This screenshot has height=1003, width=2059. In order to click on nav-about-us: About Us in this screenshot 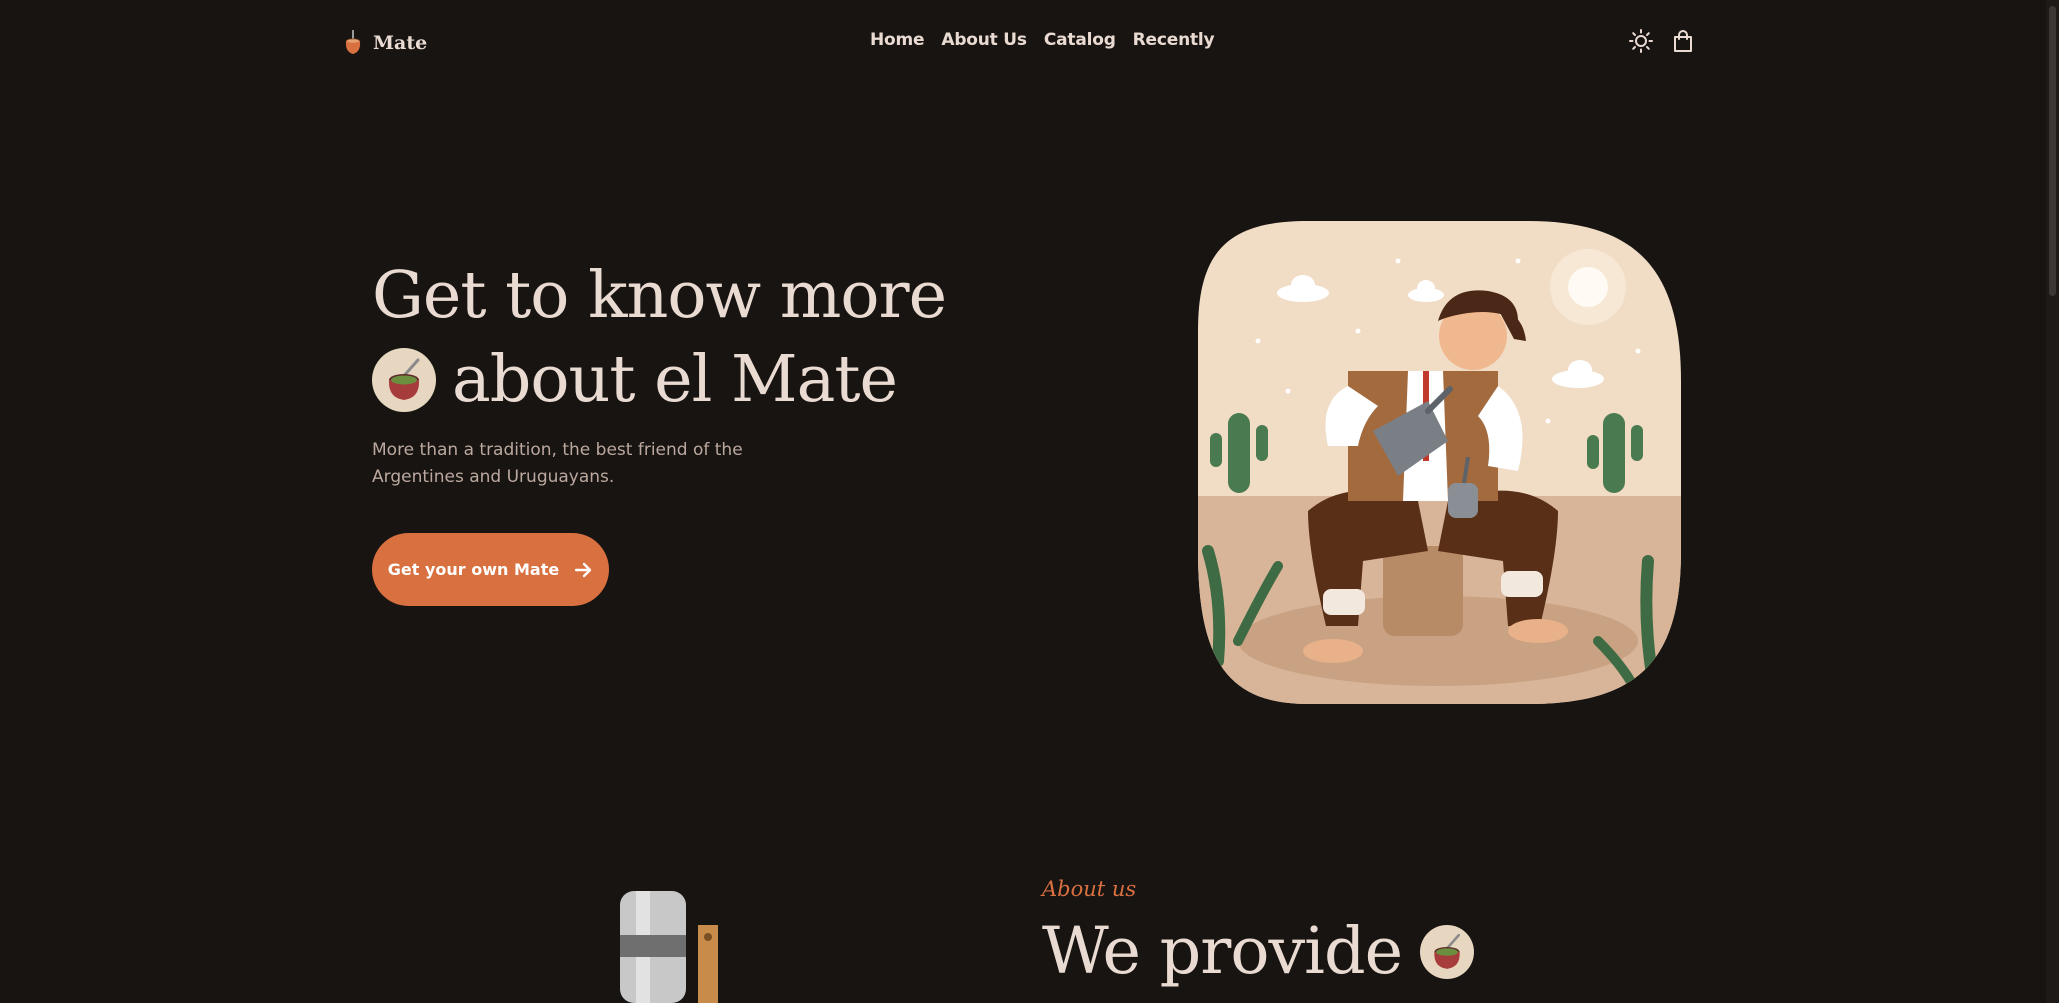, I will do `click(984, 40)`.